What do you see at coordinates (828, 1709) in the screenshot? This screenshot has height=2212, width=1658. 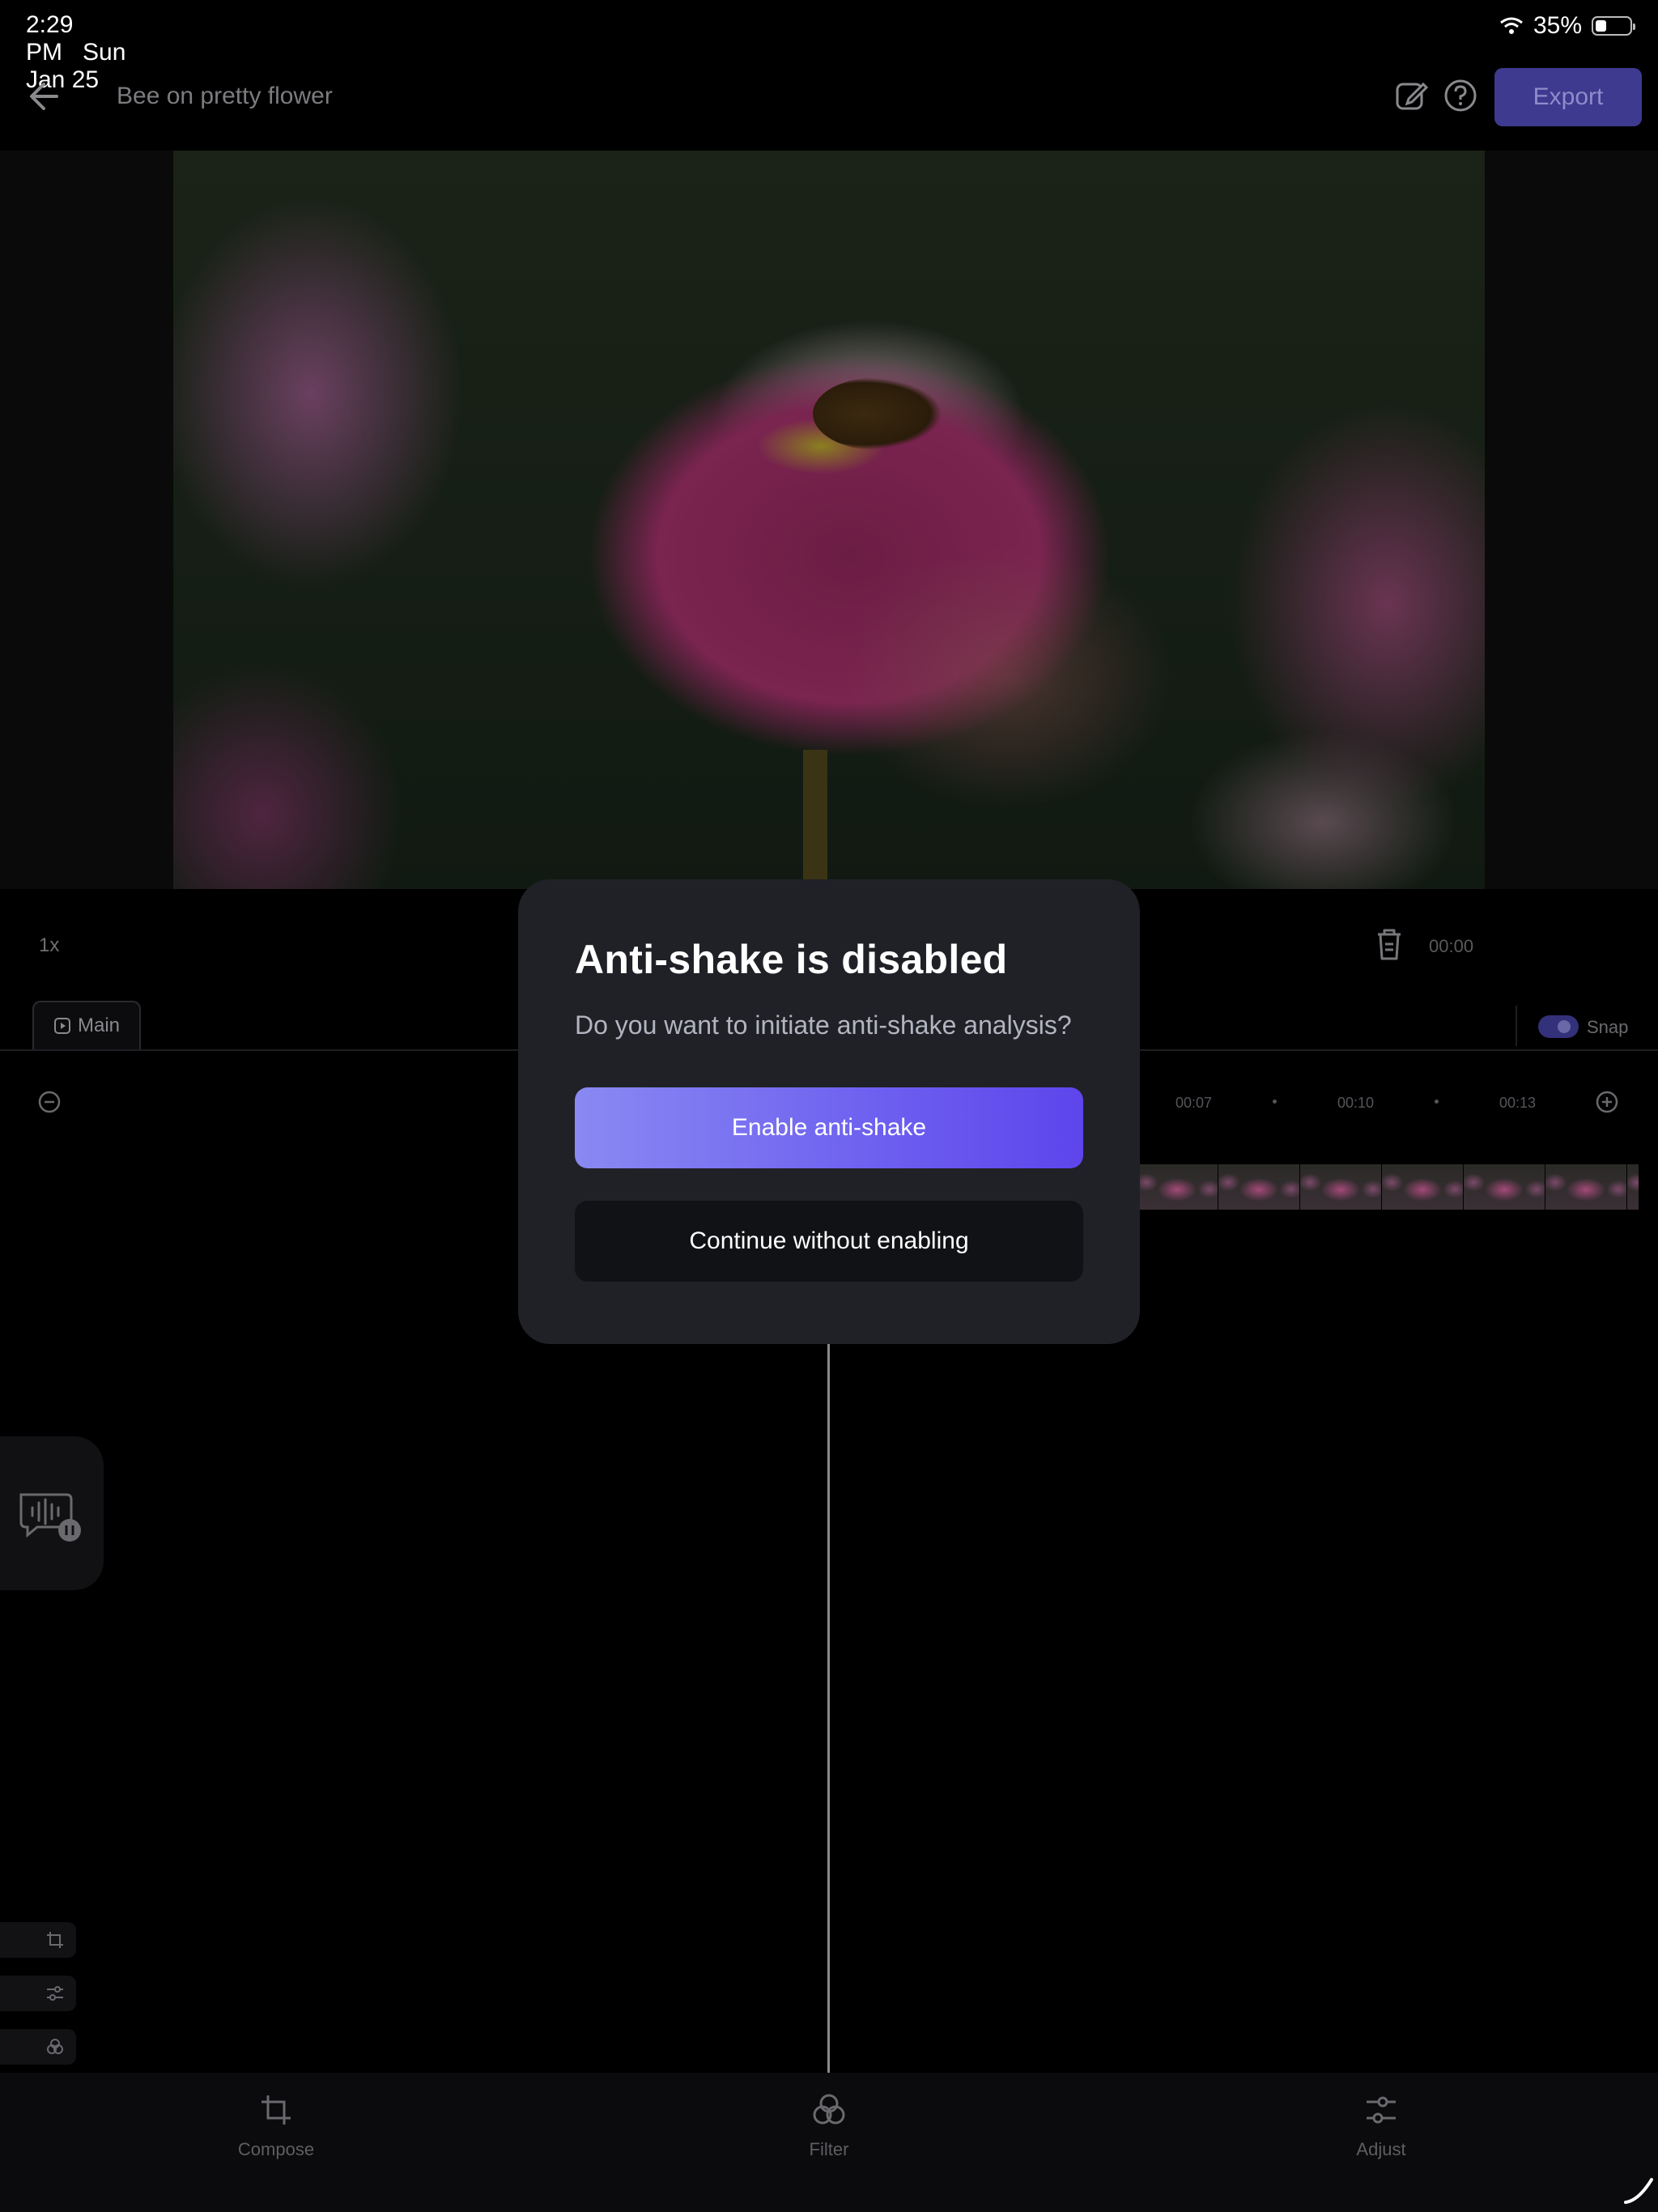 I see `playhead` at bounding box center [828, 1709].